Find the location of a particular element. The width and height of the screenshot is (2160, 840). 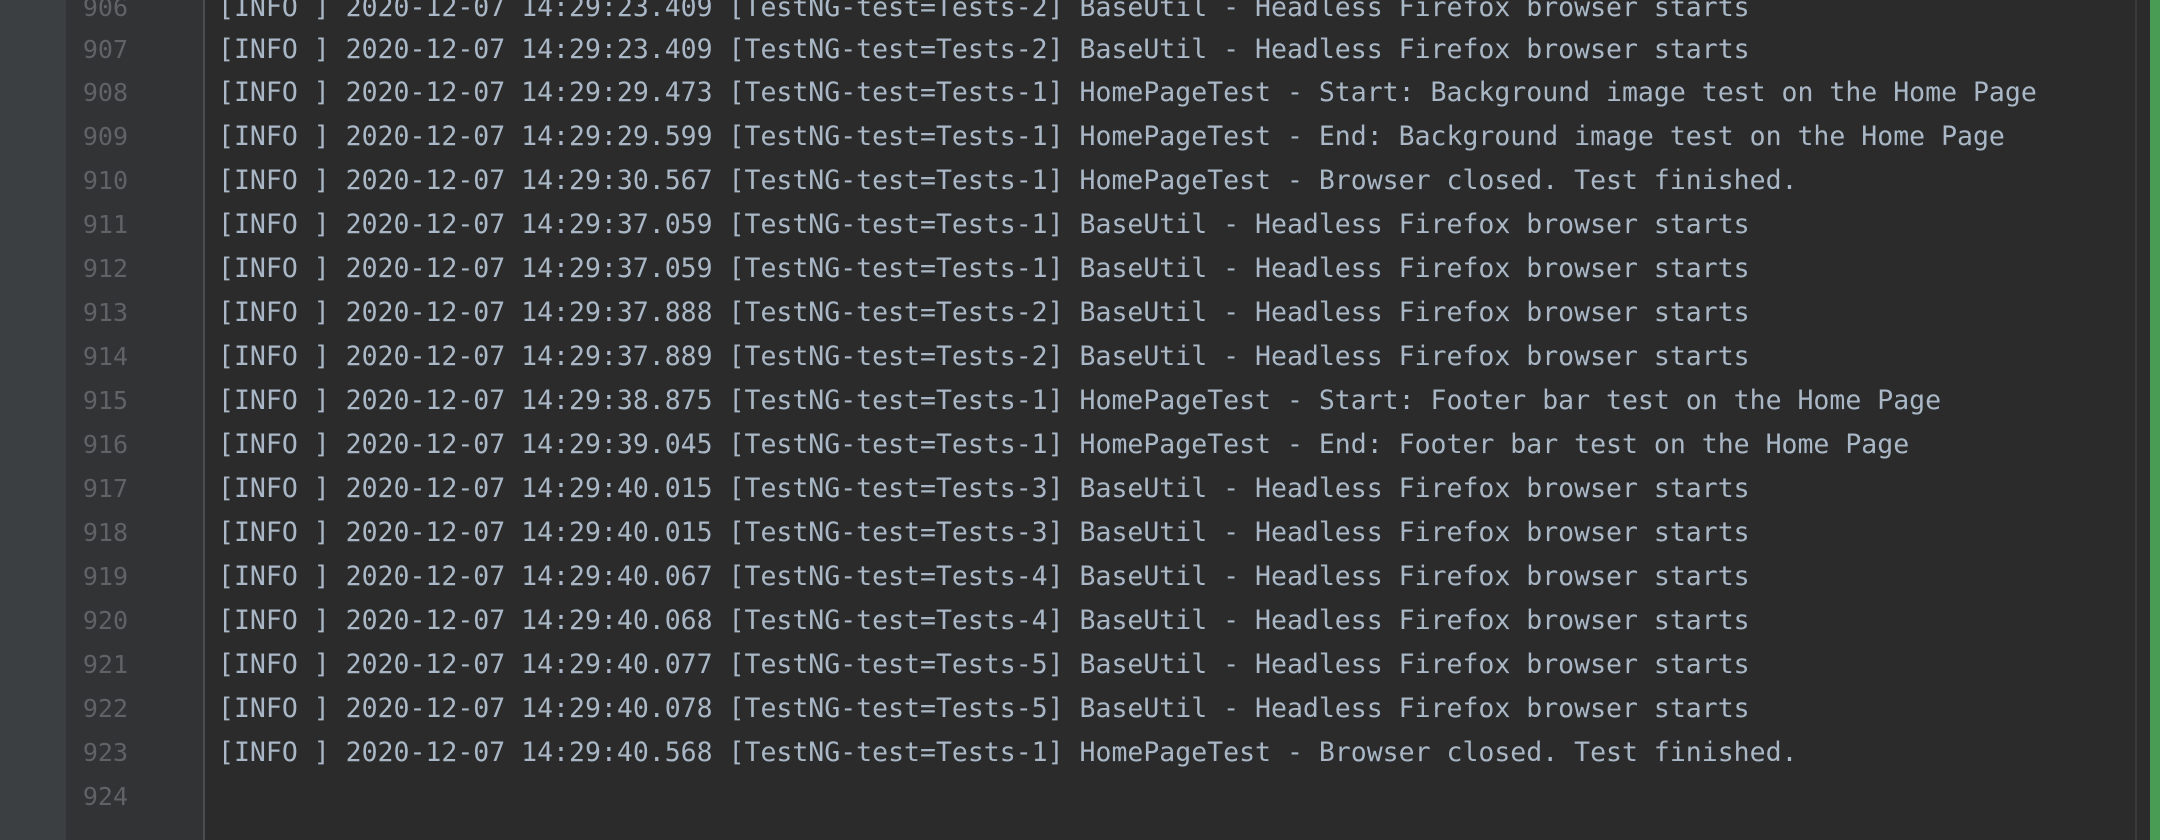

line-number: 910 is located at coordinates (105, 180).